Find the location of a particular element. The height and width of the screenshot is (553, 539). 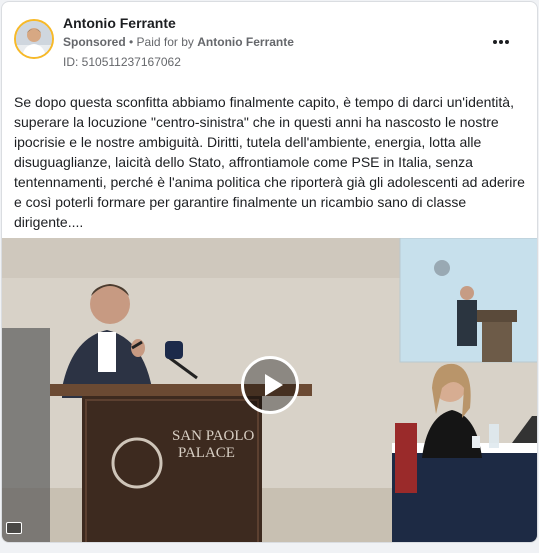

play-button is located at coordinates (270, 385).